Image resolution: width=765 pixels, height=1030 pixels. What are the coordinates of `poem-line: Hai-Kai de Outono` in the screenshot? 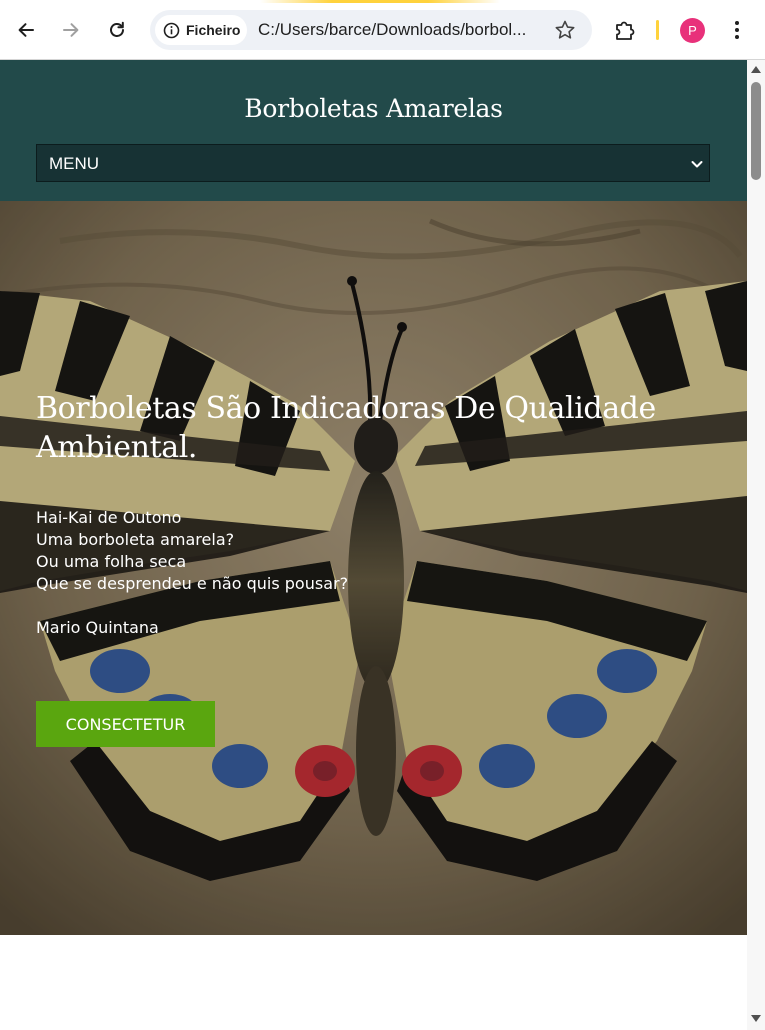 It's located at (109, 517).